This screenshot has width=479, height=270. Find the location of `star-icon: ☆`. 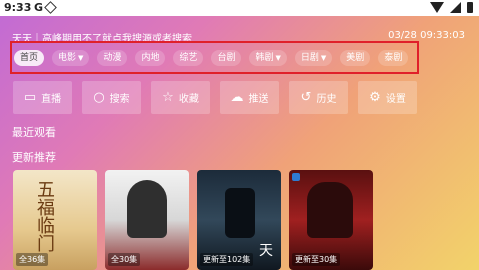

star-icon: ☆ is located at coordinates (168, 97).